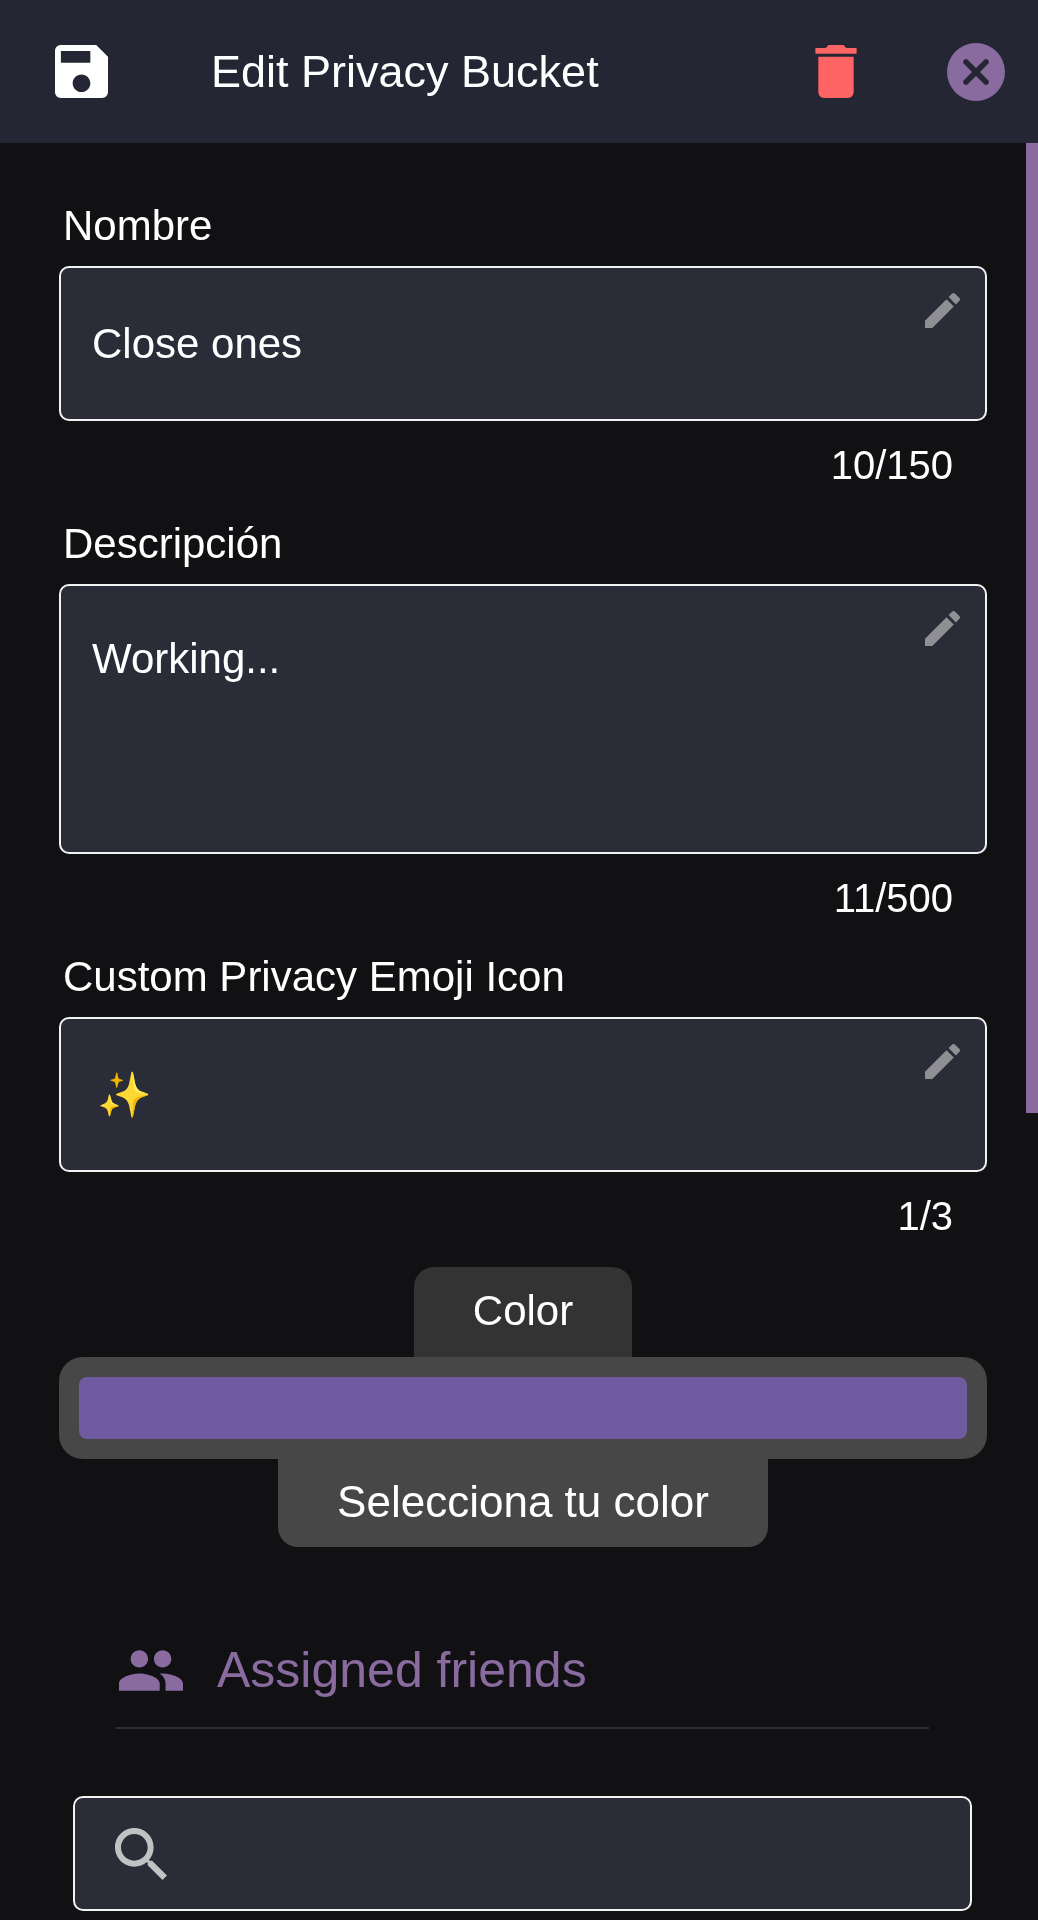 This screenshot has width=1038, height=1920. Describe the element at coordinates (523, 1312) in the screenshot. I see `color-picker-label: Color` at that location.